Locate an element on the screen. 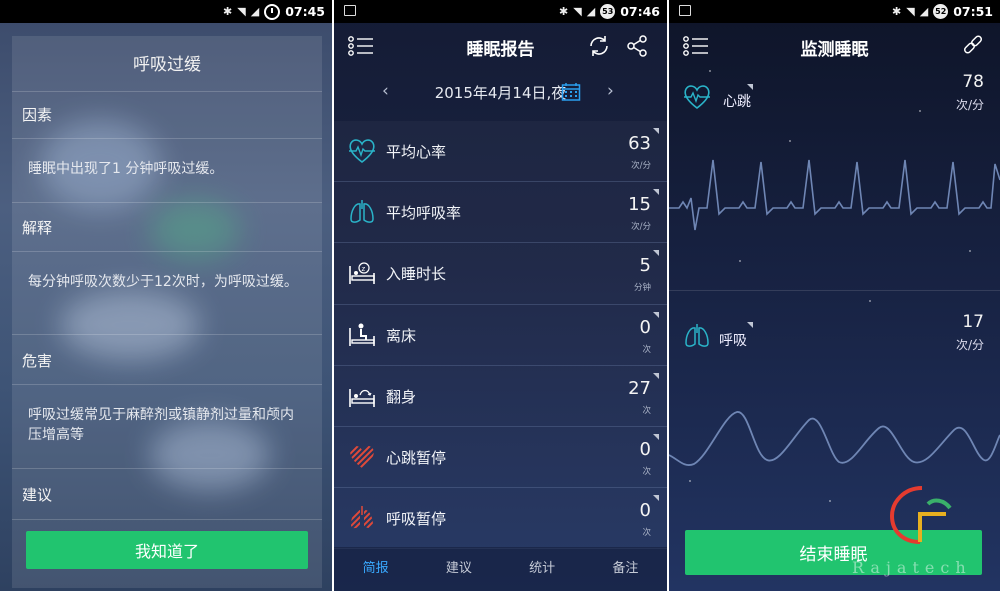 The image size is (1000, 591). list-item-breath-pause: 呼吸暂停 0 次 is located at coordinates (500, 519).